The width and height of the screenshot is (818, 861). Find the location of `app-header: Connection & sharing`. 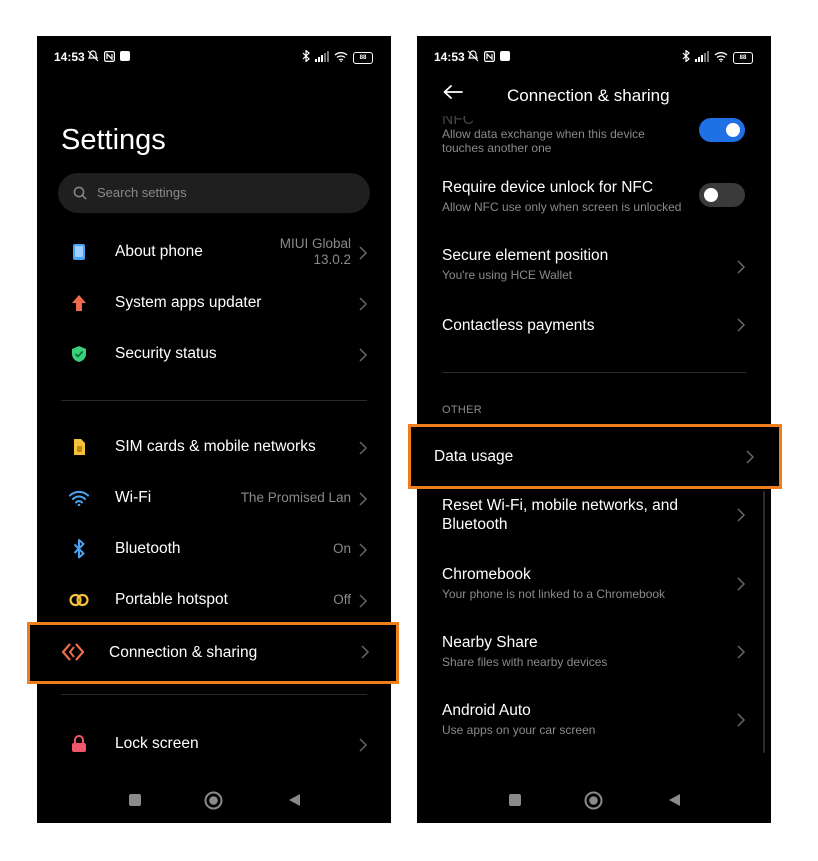

app-header: Connection & sharing is located at coordinates (594, 96).